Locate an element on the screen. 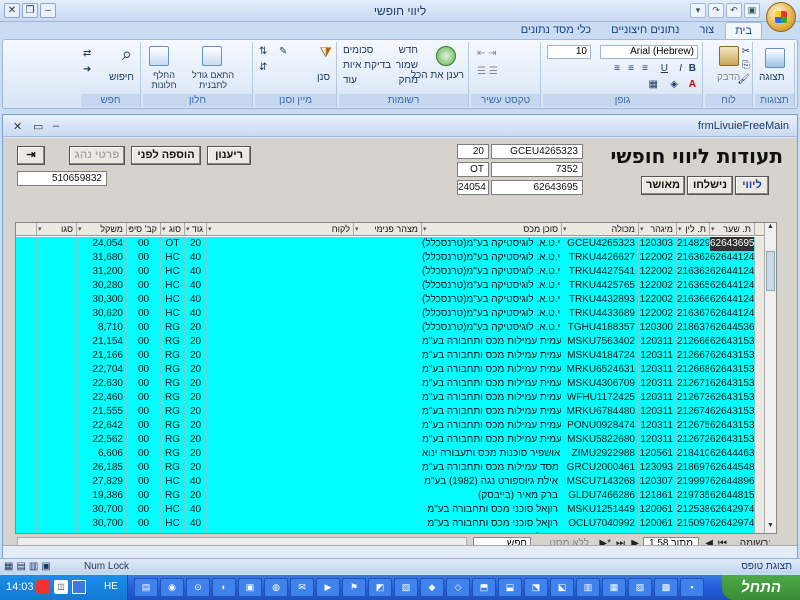  table-cell: 120061 is located at coordinates (657, 510).